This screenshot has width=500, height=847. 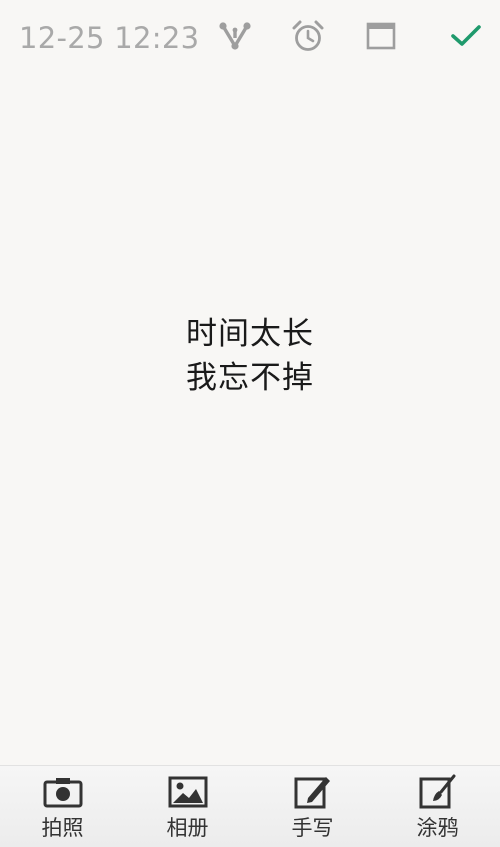 I want to click on doodle-icon, so click(x=438, y=792).